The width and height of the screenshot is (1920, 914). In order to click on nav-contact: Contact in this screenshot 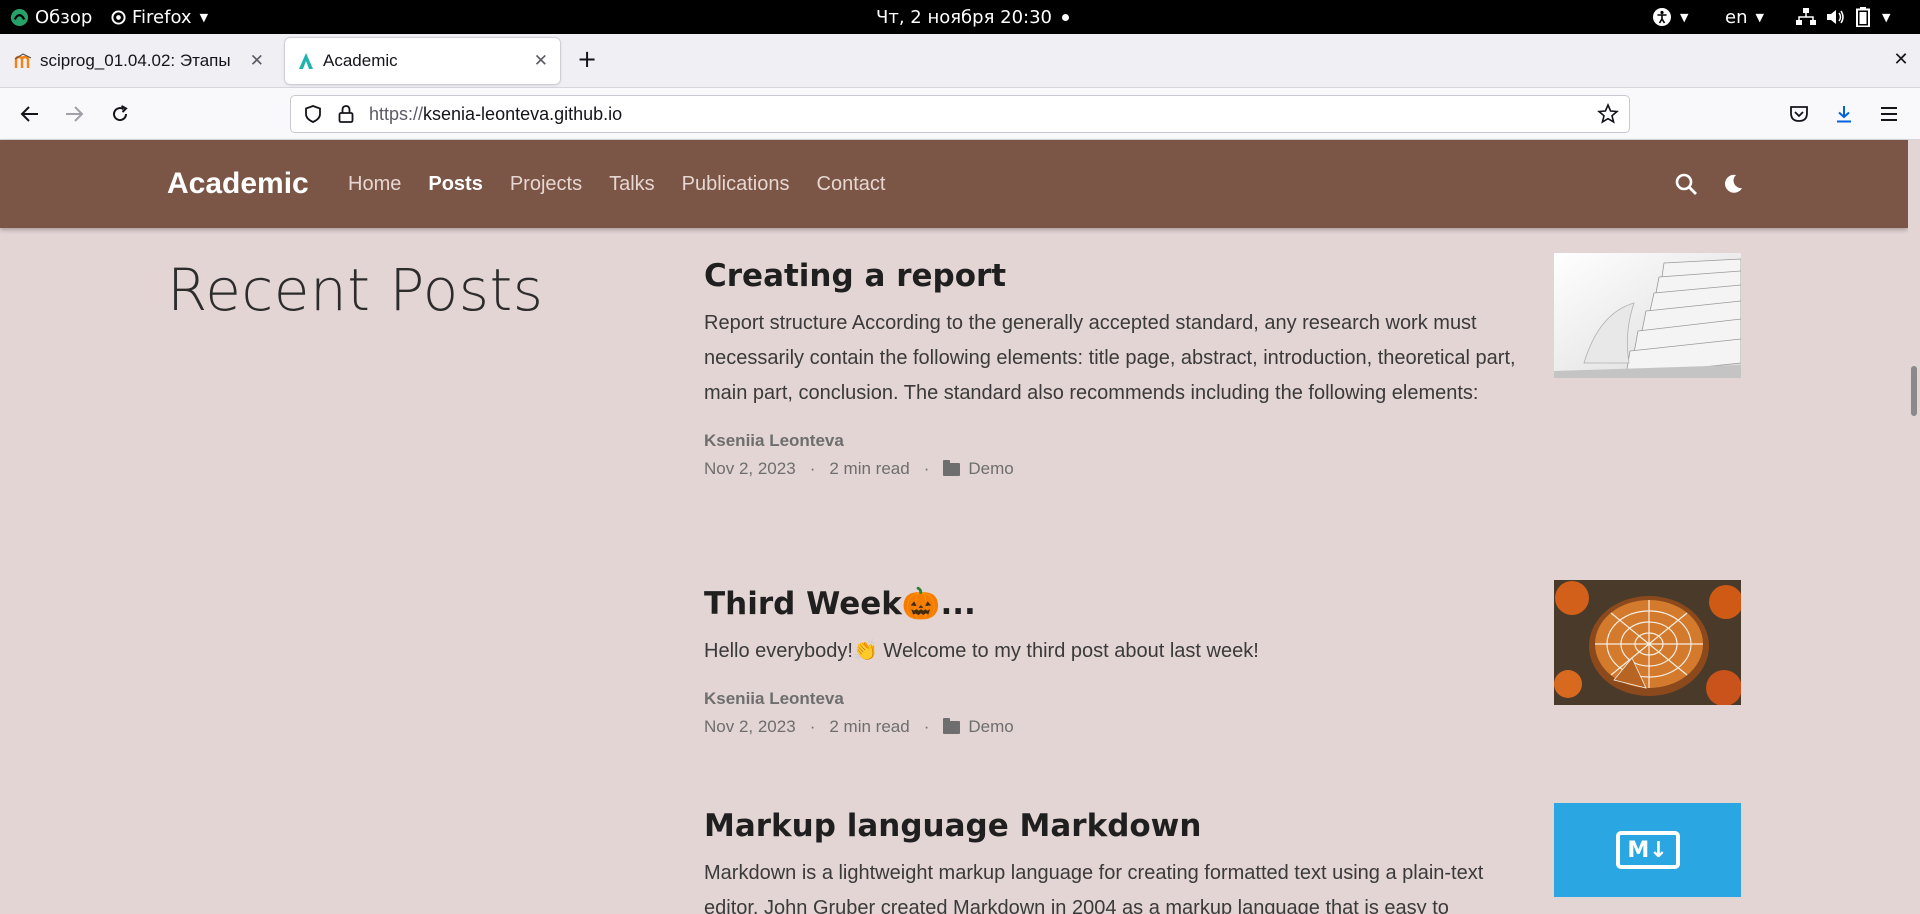, I will do `click(851, 184)`.